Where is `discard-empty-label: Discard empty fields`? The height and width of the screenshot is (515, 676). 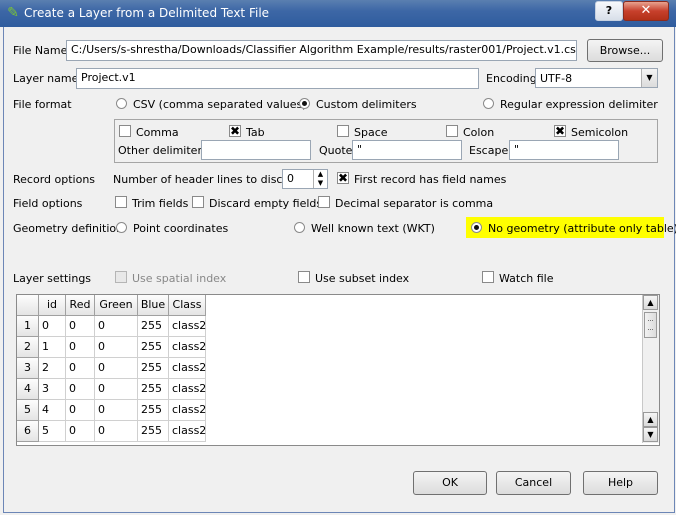 discard-empty-label: Discard empty fields is located at coordinates (266, 203).